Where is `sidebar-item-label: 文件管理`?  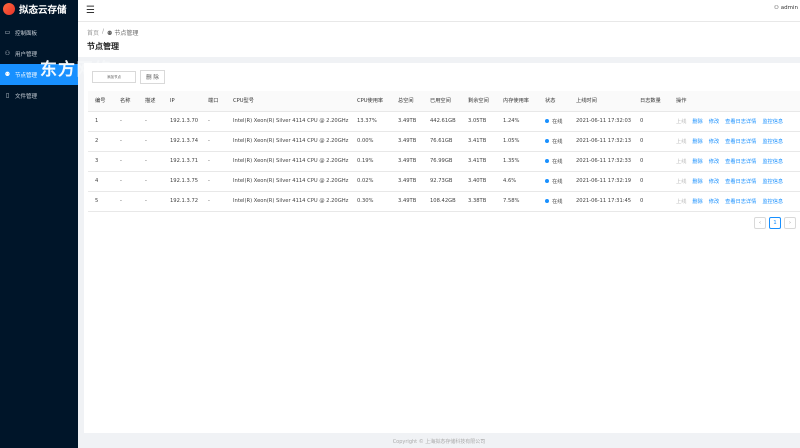
sidebar-item-label: 文件管理 is located at coordinates (26, 96).